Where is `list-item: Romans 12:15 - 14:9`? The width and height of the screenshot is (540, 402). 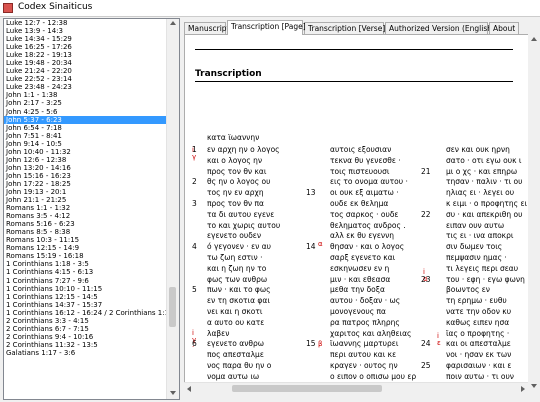 list-item: Romans 12:15 - 14:9 is located at coordinates (86, 248).